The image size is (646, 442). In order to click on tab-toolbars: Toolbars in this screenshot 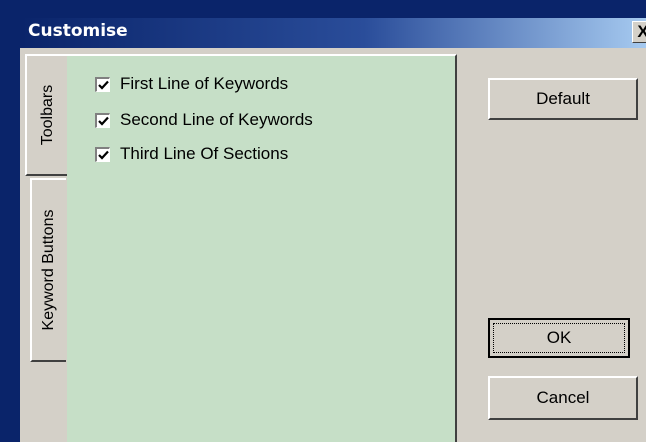, I will do `click(47, 115)`.